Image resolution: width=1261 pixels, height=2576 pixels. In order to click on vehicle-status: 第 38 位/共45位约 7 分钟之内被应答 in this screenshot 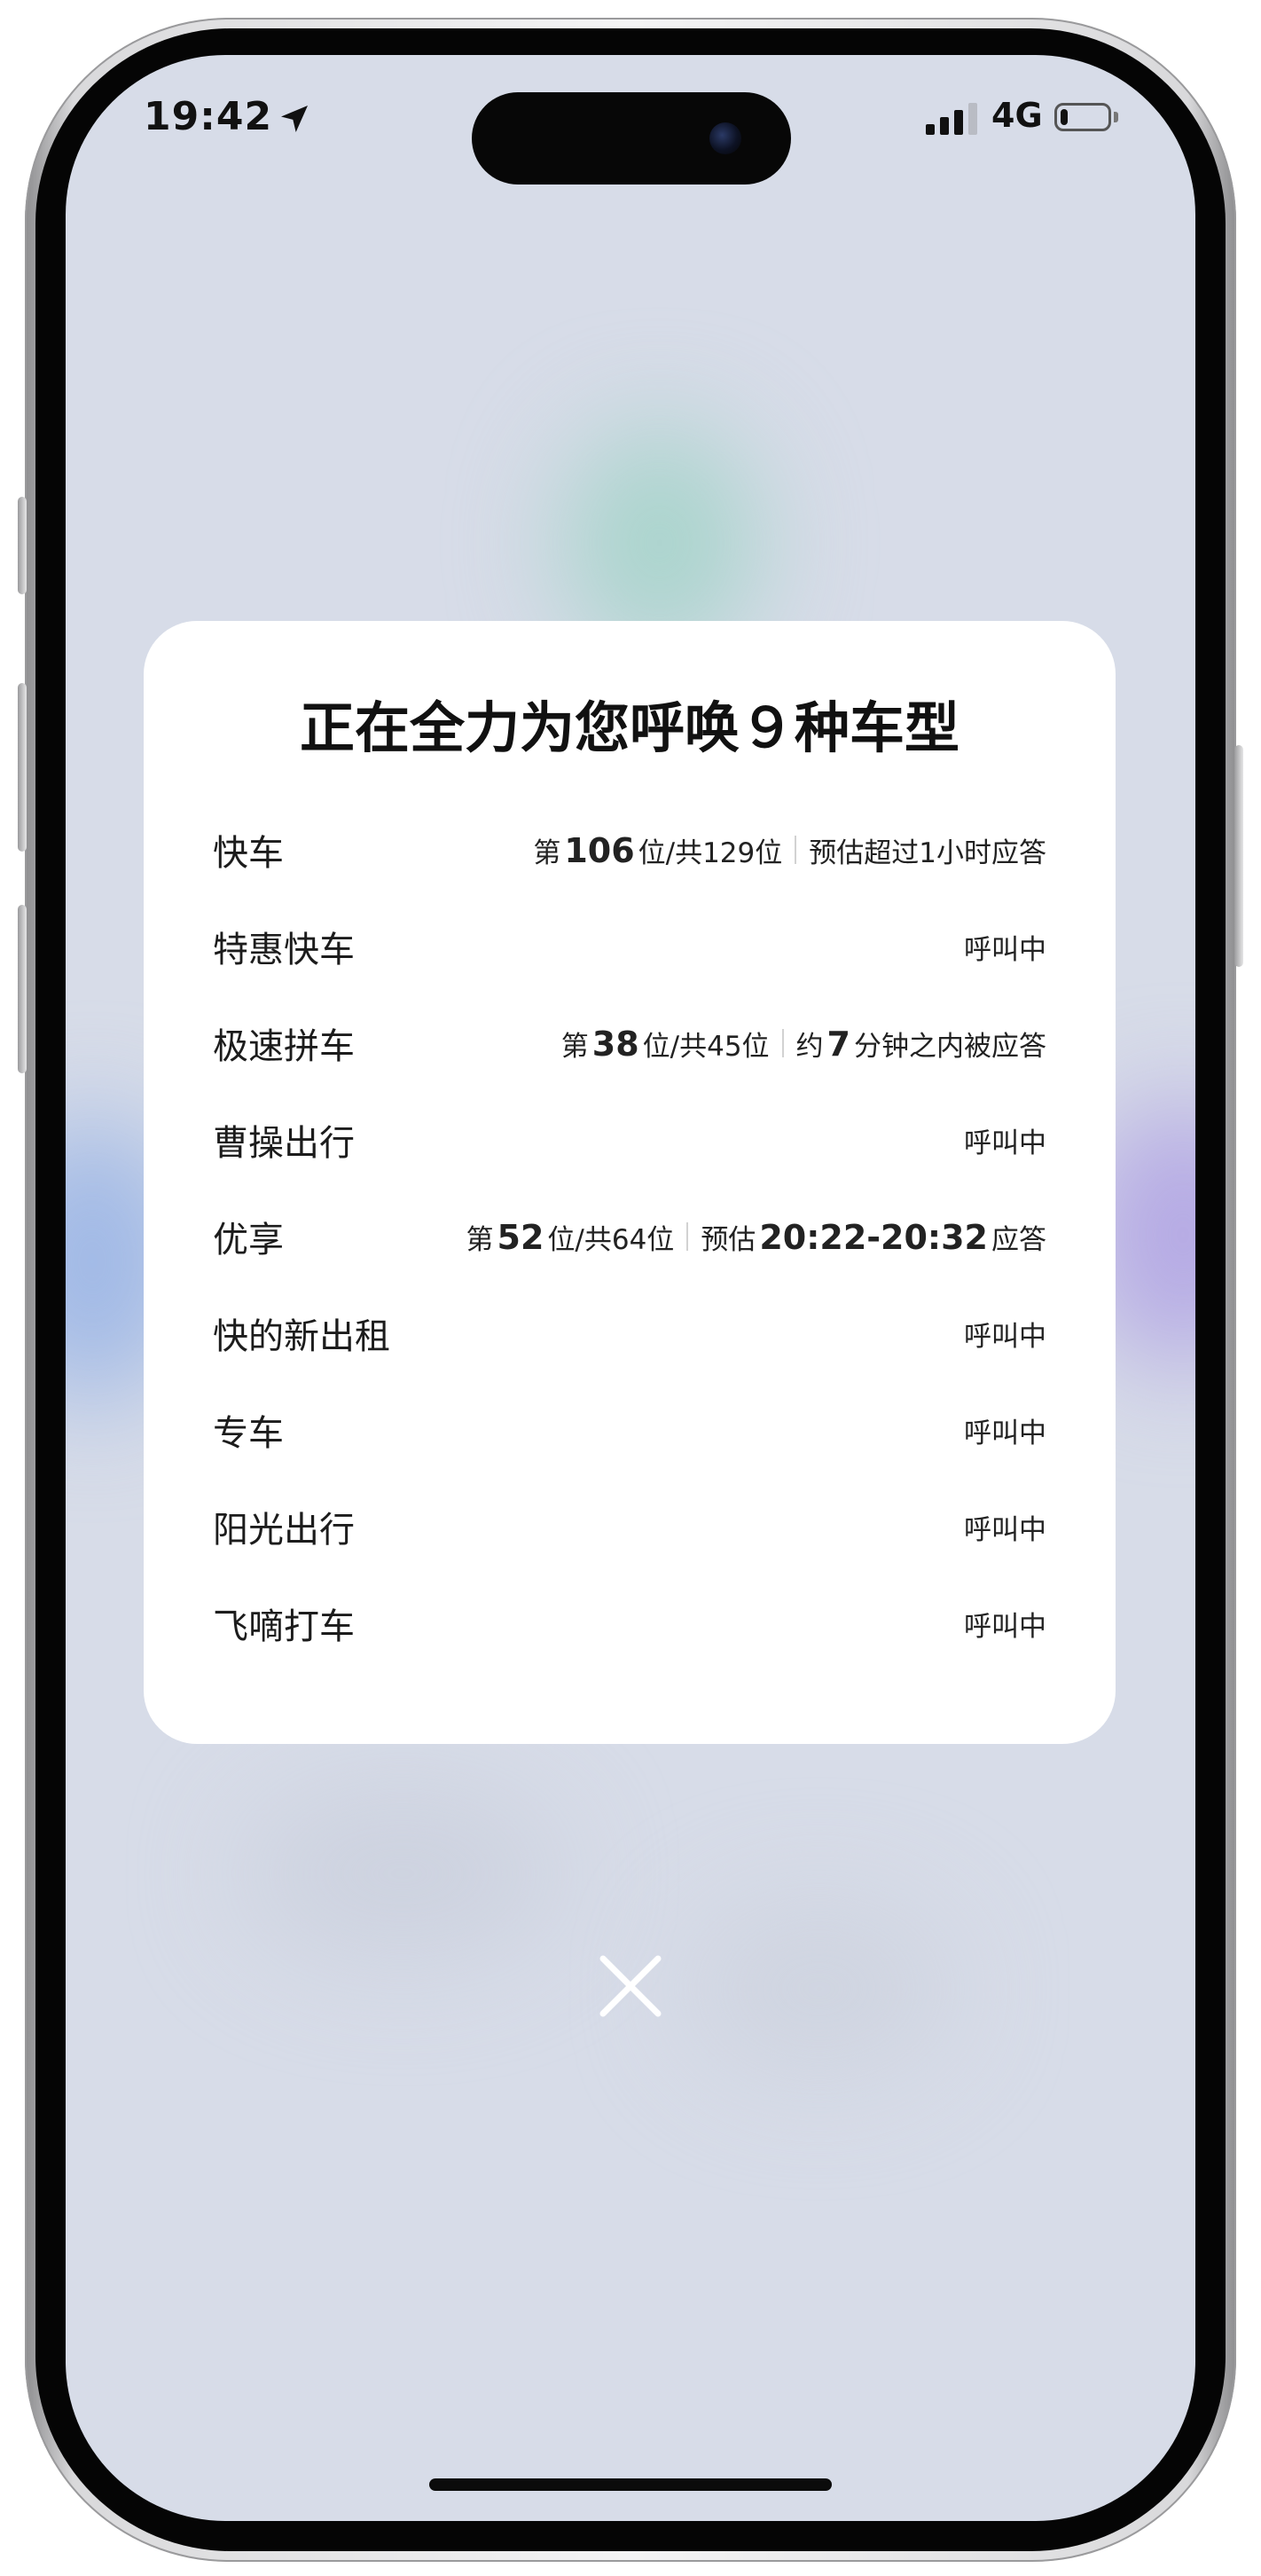, I will do `click(803, 1044)`.